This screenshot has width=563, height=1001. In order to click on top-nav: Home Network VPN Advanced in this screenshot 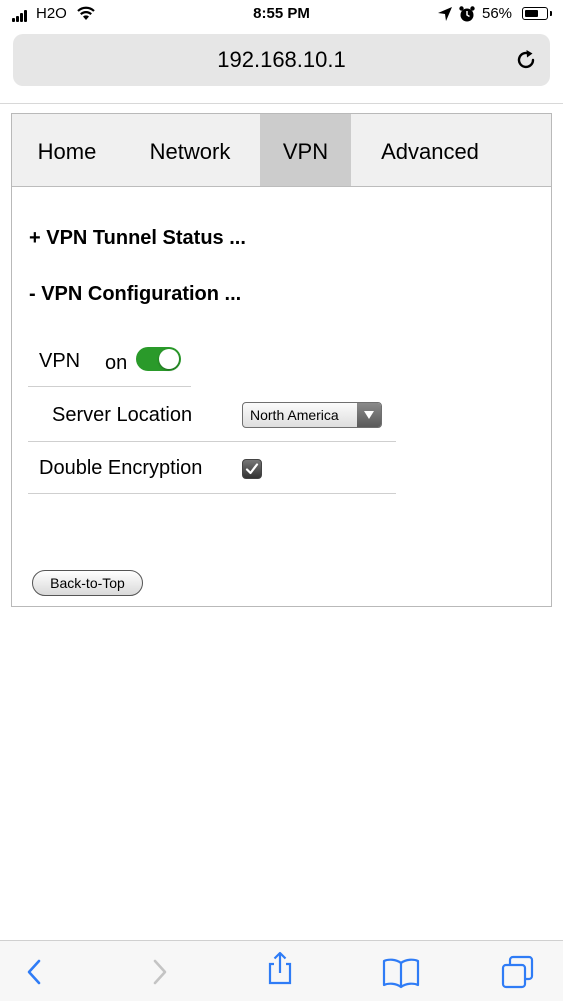, I will do `click(281, 150)`.